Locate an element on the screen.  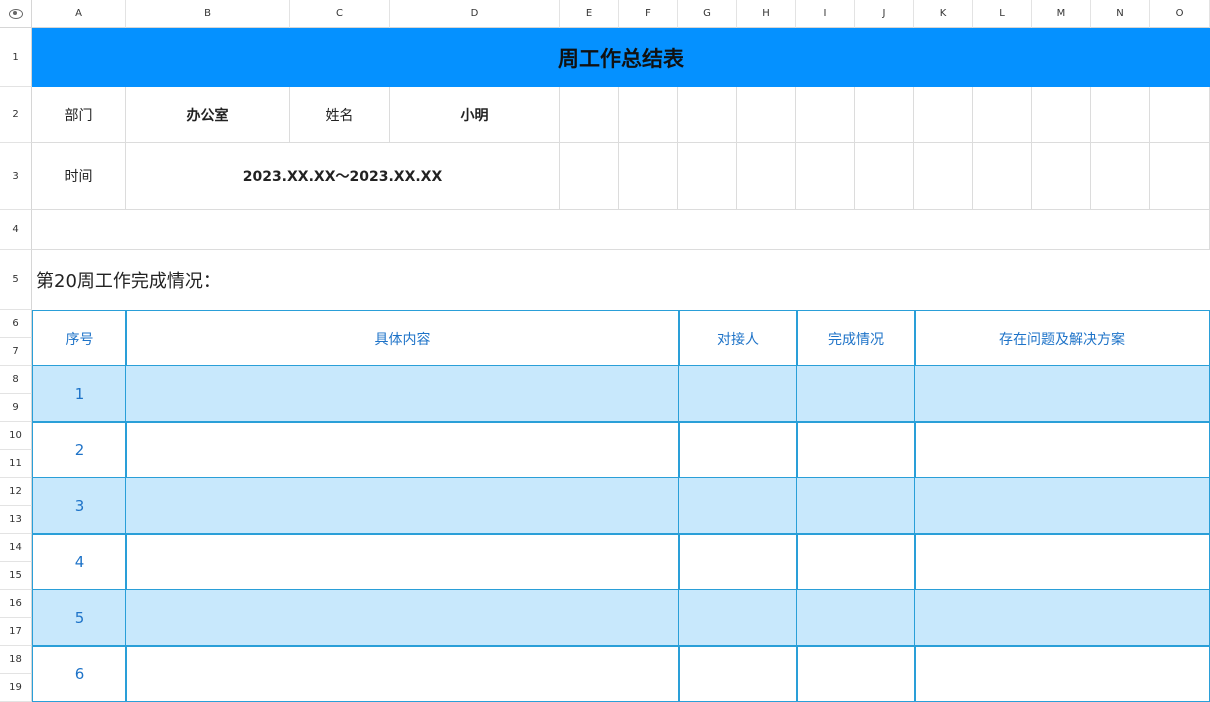
row-header-12: 12 is located at coordinates (16, 492).